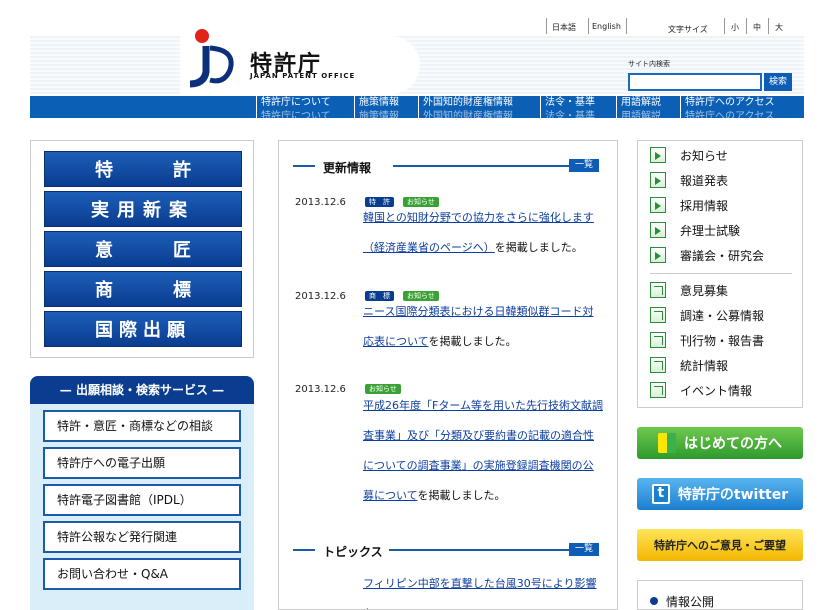 This screenshot has height=610, width=826. I want to click on link-recruit: 採用情報, so click(689, 205).